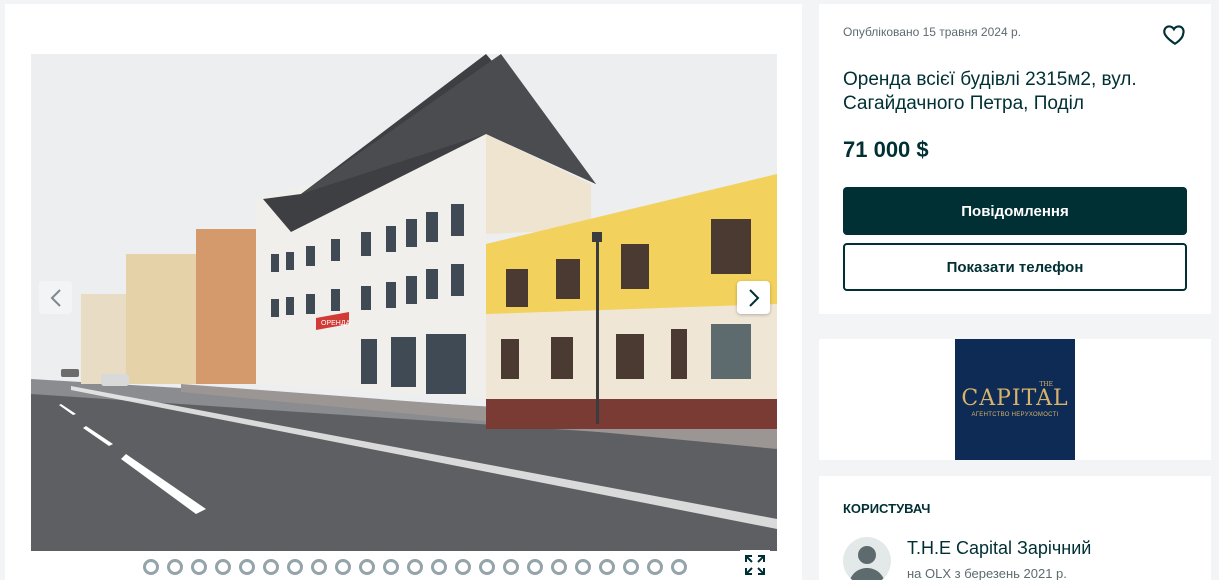  I want to click on gallery-pagination, so click(415, 567).